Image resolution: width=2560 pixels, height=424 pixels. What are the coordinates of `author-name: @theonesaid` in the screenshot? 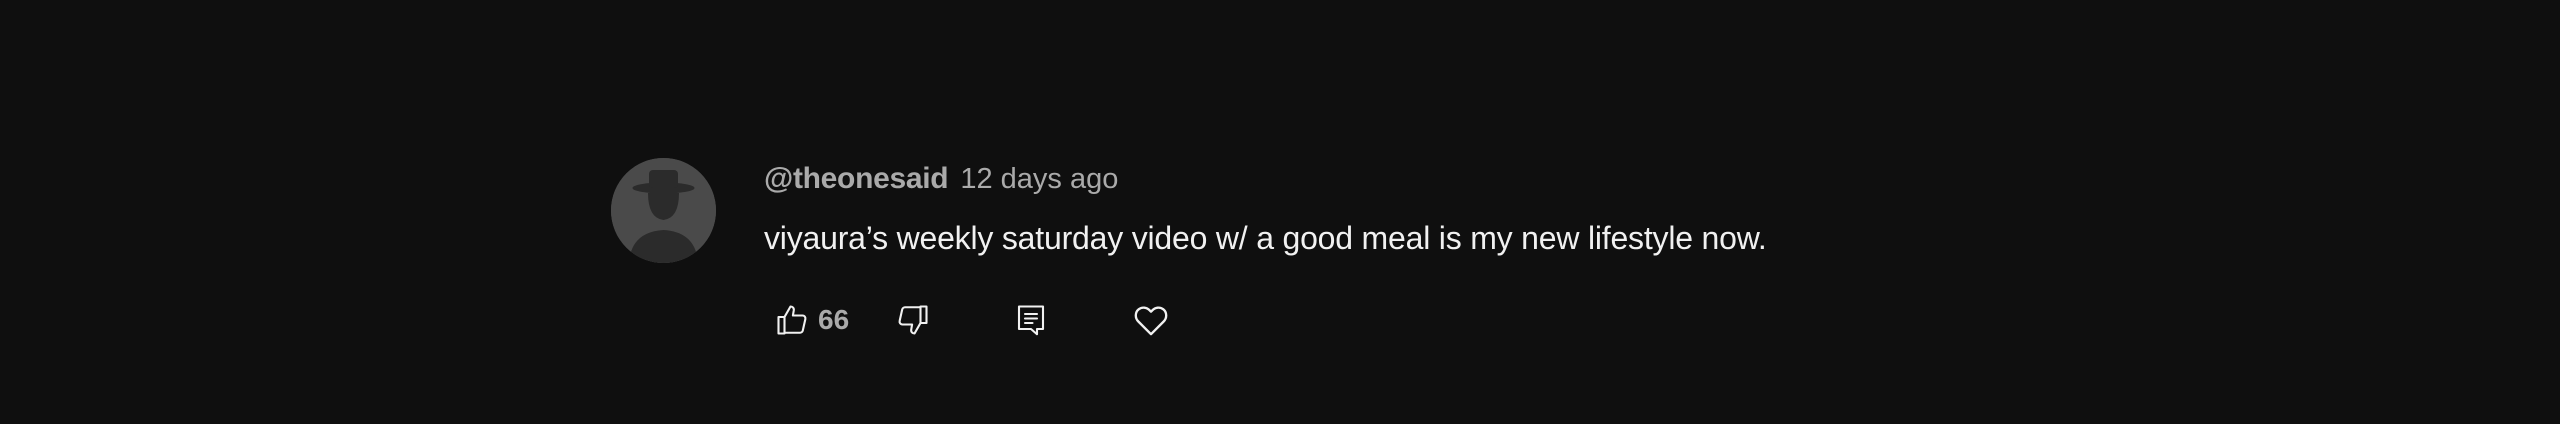 It's located at (856, 179).